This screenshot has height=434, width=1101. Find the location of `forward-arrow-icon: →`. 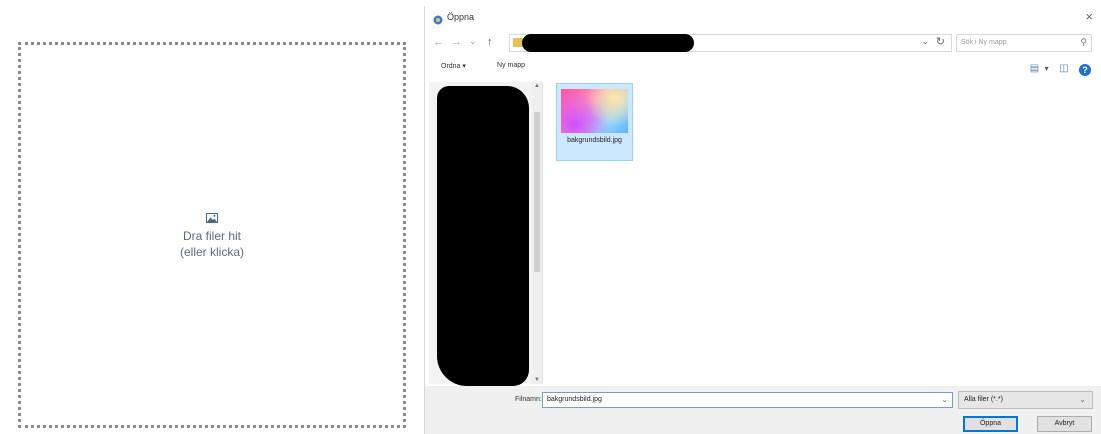

forward-arrow-icon: → is located at coordinates (456, 42).